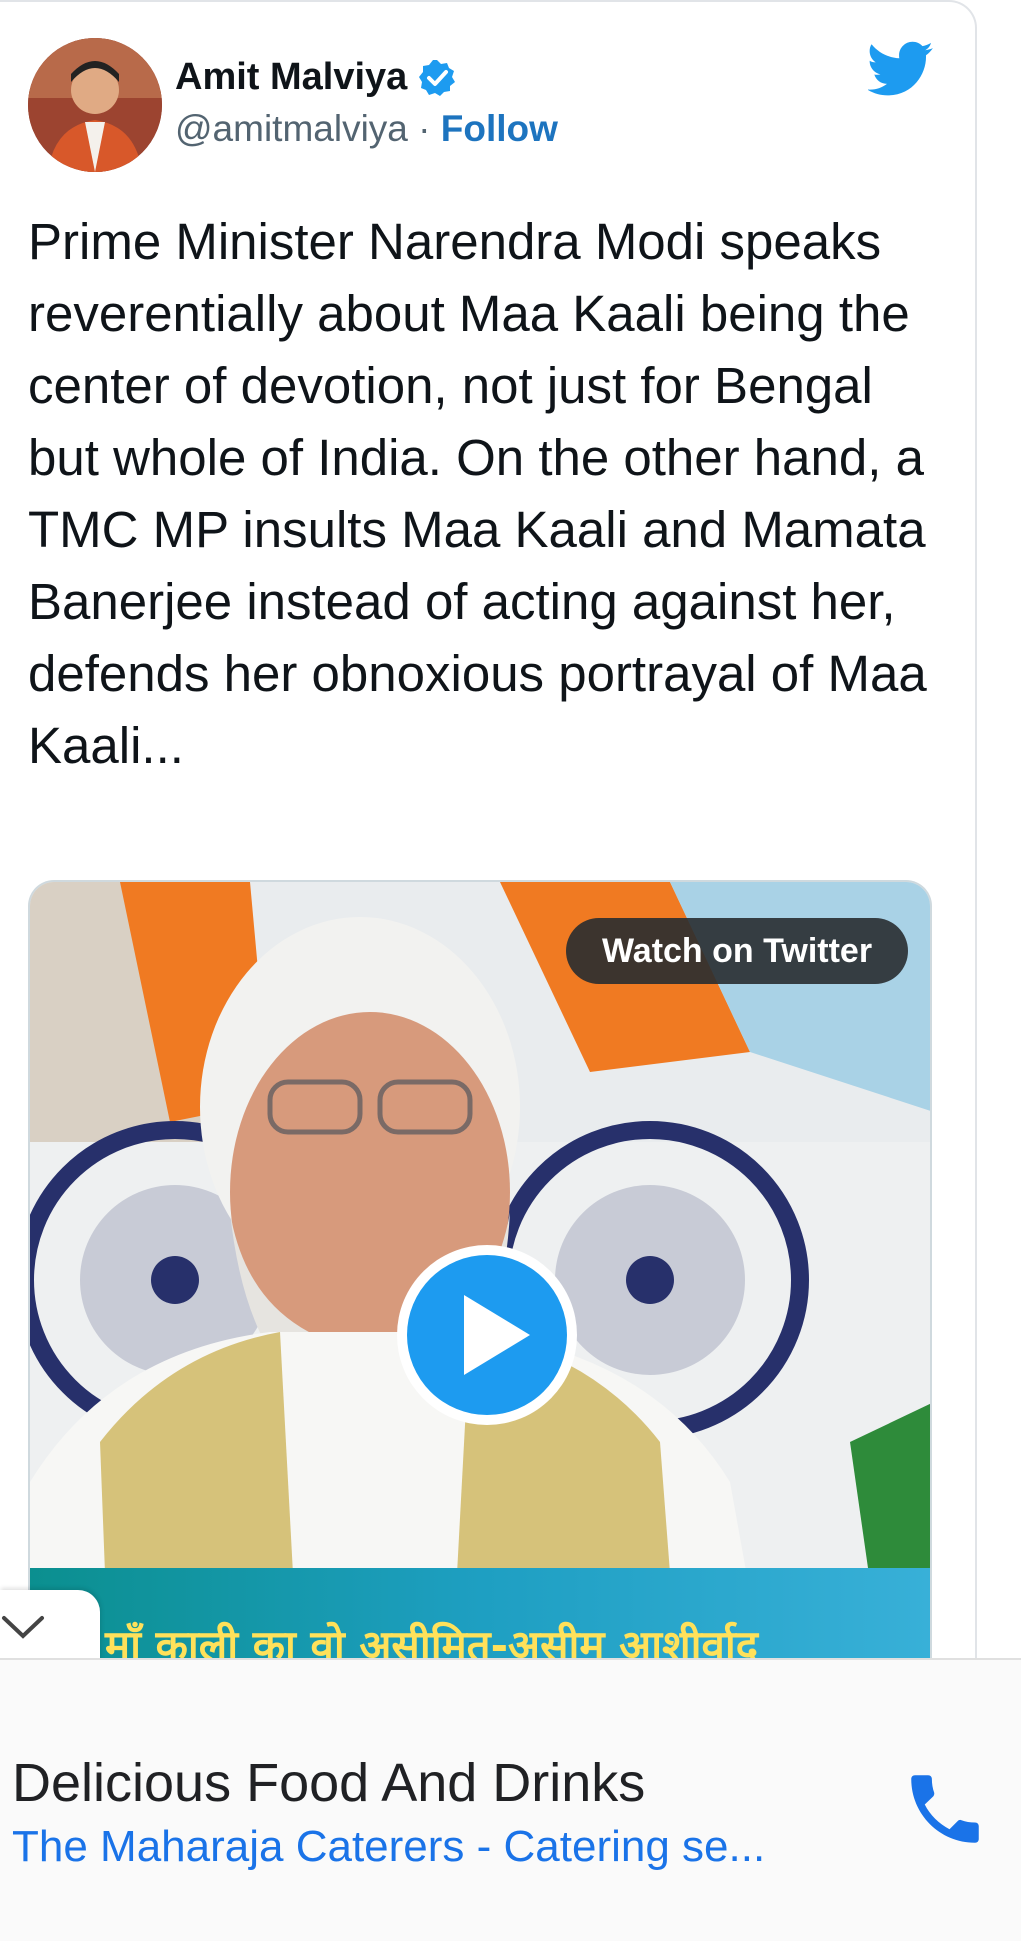 This screenshot has width=1021, height=1941. I want to click on follow-button: Follow, so click(499, 128).